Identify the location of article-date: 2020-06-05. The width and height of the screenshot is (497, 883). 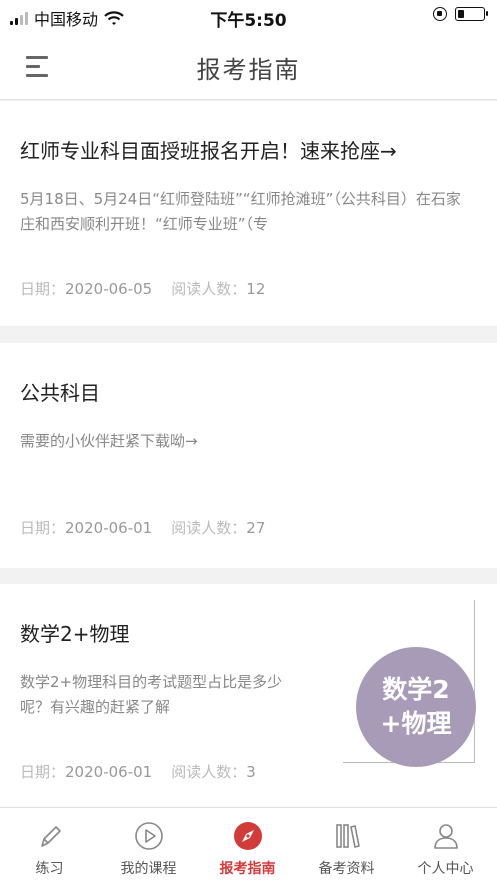
(109, 289).